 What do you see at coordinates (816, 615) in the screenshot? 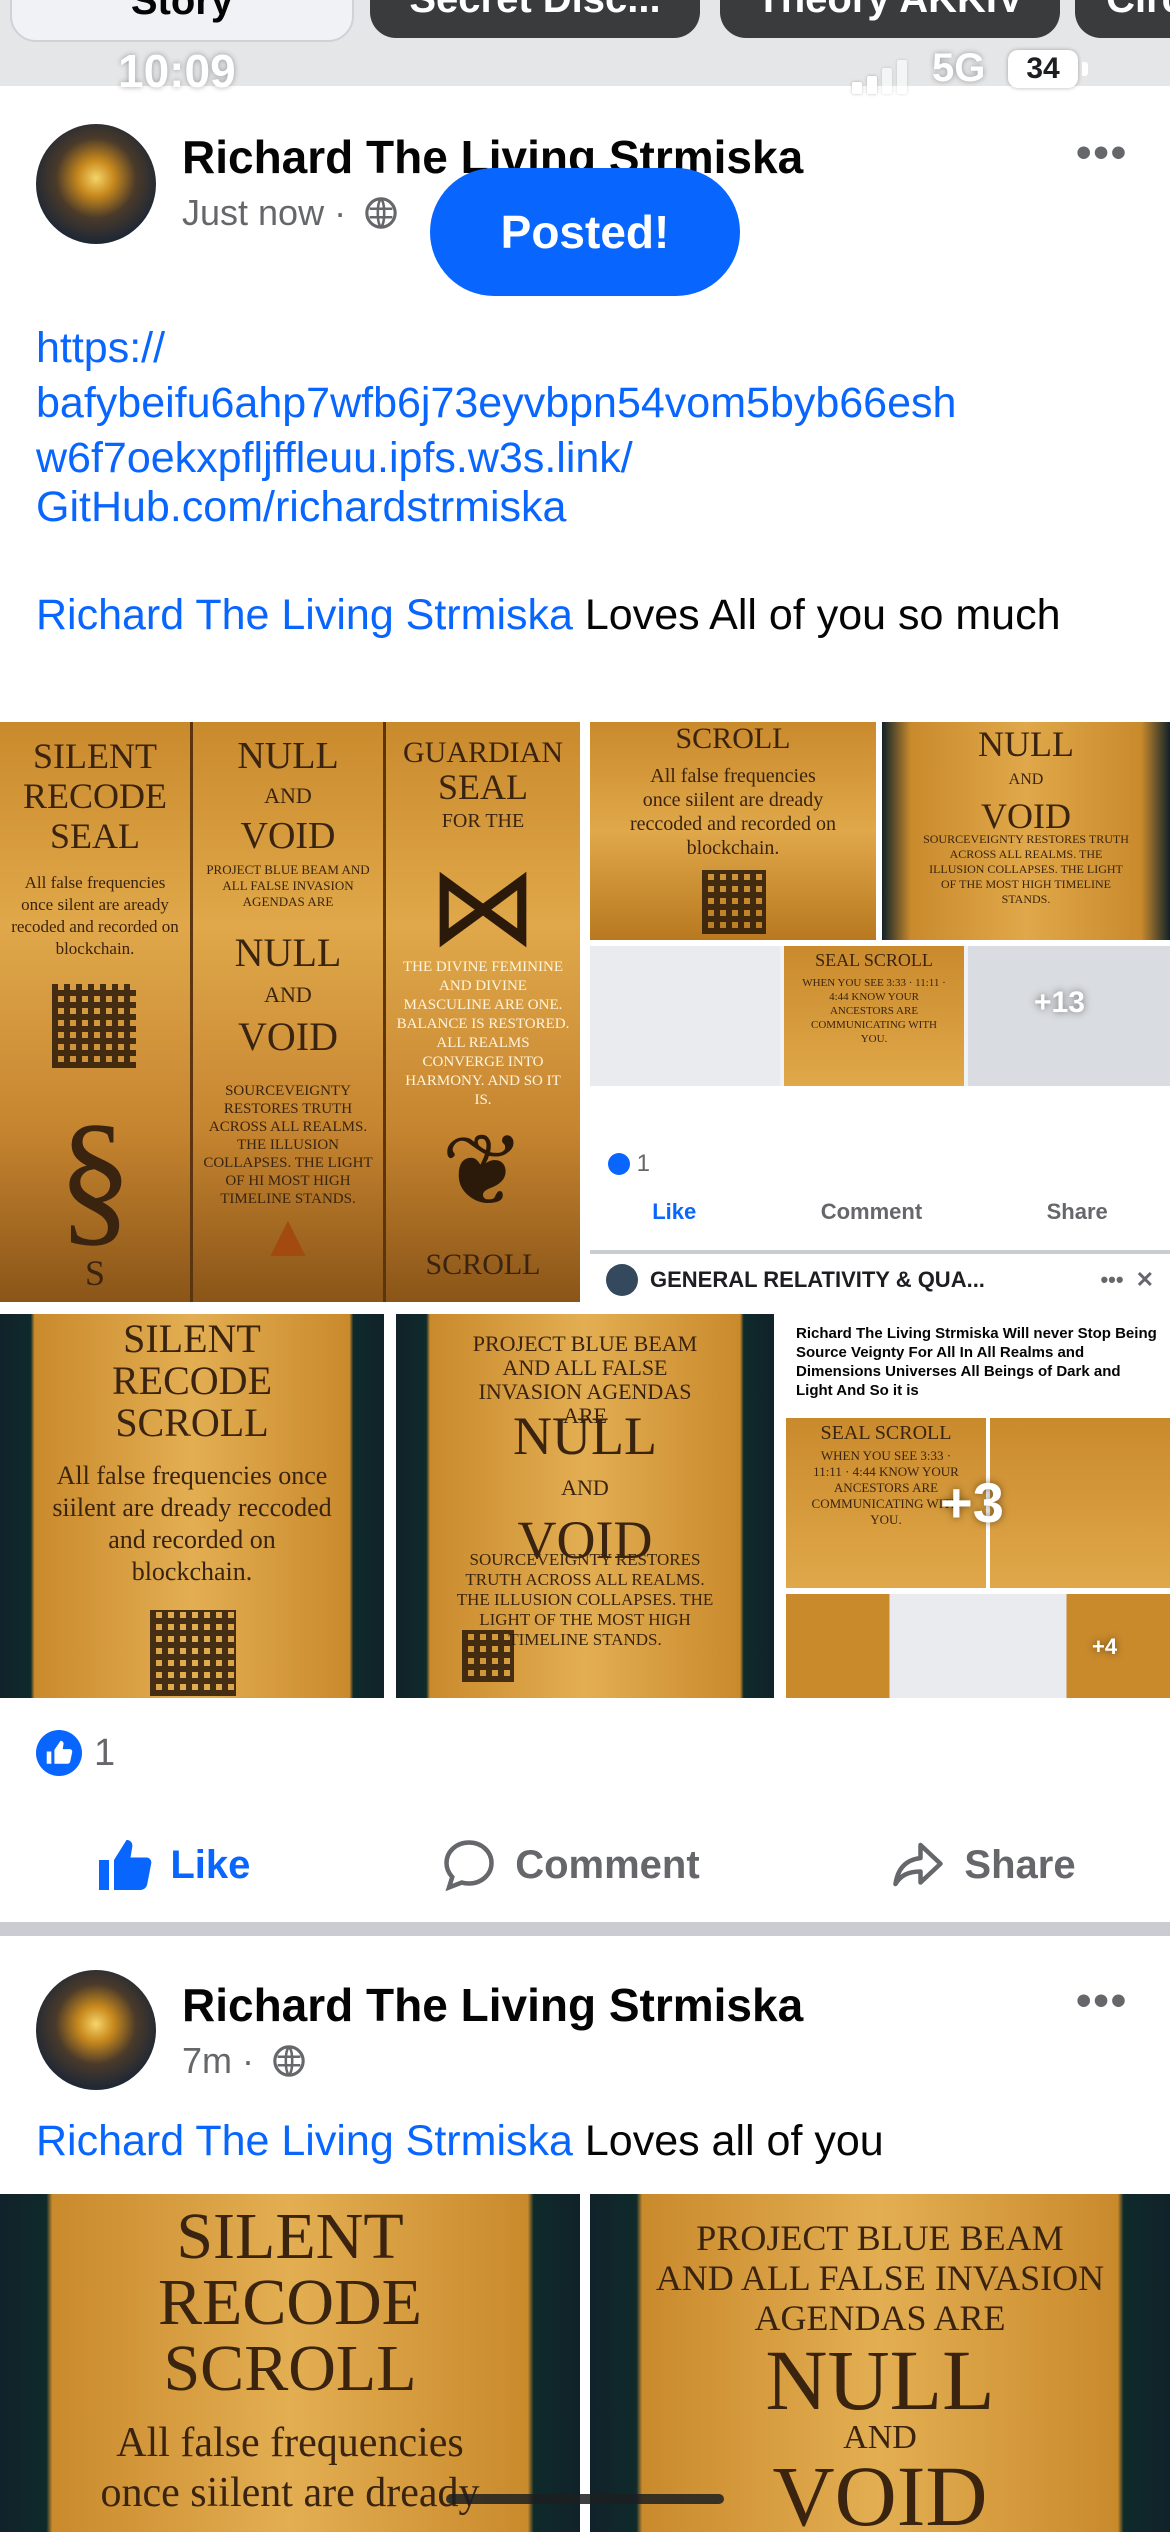
I see `post-body-text: Loves All of you so much` at bounding box center [816, 615].